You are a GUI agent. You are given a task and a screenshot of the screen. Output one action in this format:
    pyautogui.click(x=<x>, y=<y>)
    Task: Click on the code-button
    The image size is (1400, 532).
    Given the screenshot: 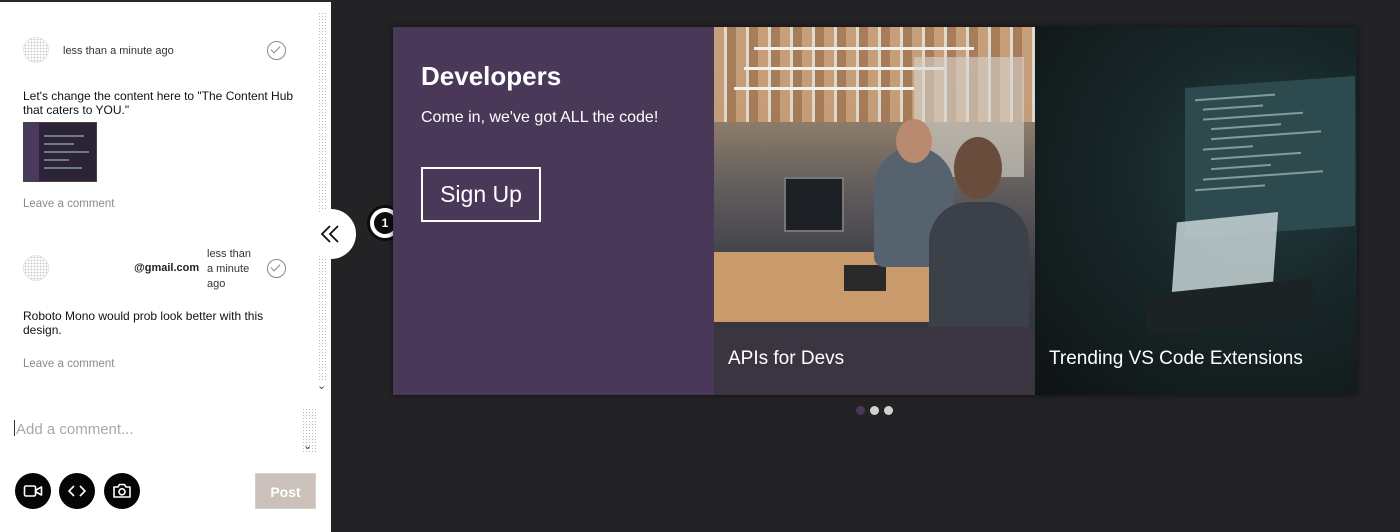 What is the action you would take?
    pyautogui.click(x=77, y=491)
    